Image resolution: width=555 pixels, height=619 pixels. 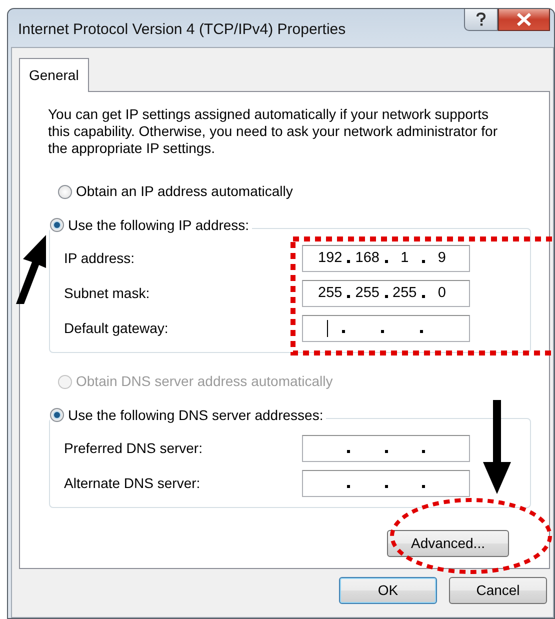 I want to click on field-label: Preferred DNS server:, so click(x=133, y=448).